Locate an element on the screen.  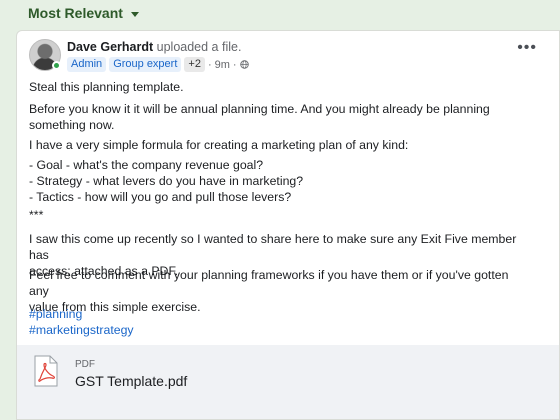
sort-dropdown: Most Relevant is located at coordinates (83, 13).